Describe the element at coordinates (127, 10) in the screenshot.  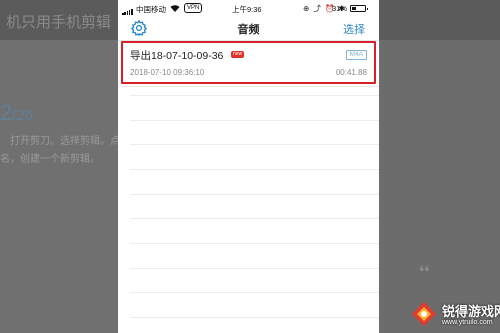
I see `signal-icon` at that location.